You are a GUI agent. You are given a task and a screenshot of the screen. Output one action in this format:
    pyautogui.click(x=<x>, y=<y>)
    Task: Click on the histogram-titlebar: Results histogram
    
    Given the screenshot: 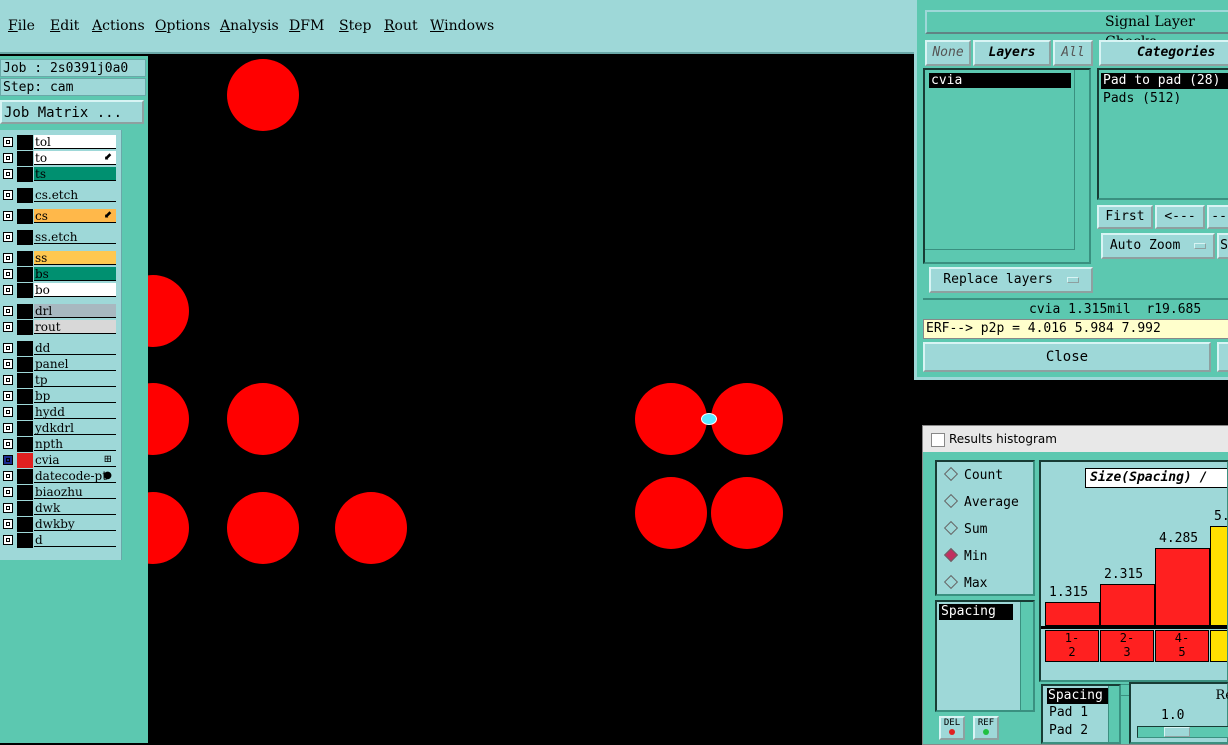 What is the action you would take?
    pyautogui.click(x=1075, y=439)
    